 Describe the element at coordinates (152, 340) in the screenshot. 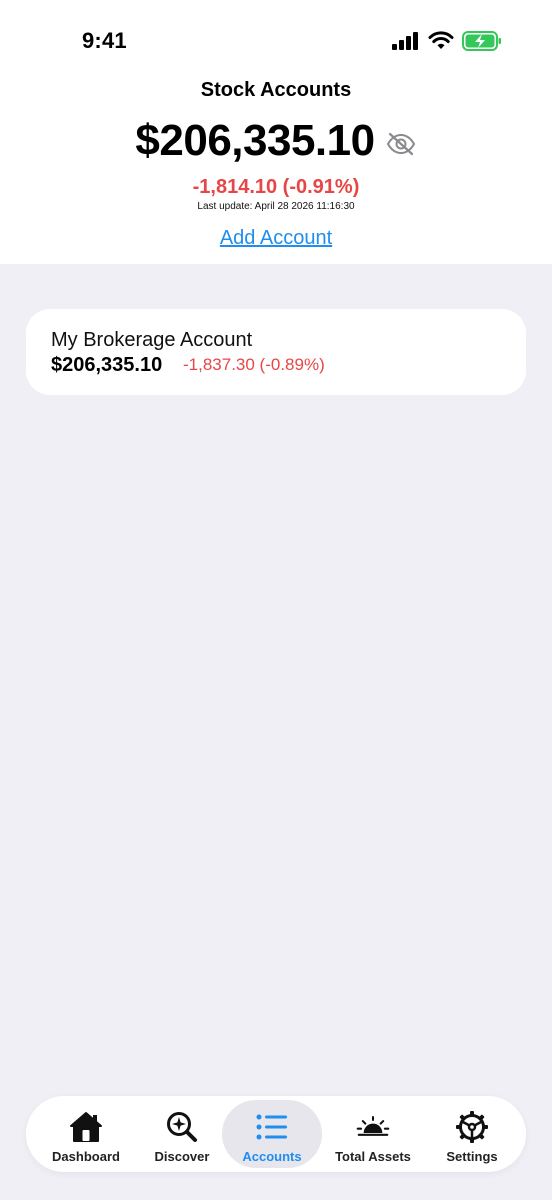

I see `account-name: My Brokerage Account` at that location.